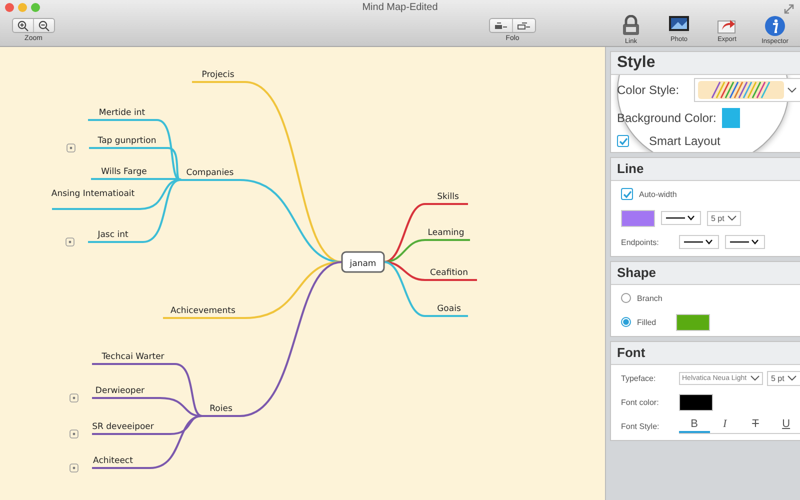 The width and height of the screenshot is (800, 500). I want to click on topic-label: Goais, so click(449, 309).